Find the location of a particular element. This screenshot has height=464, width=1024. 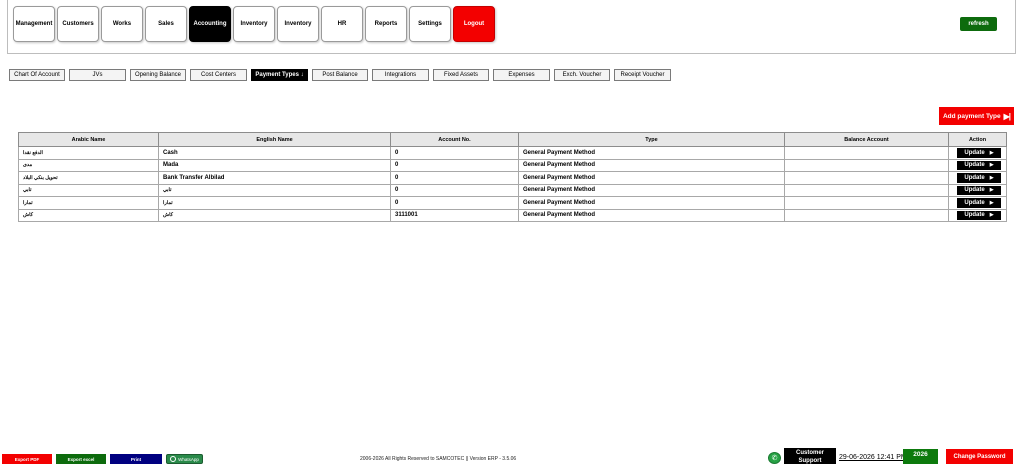

nav-works-button: Works is located at coordinates (122, 24).